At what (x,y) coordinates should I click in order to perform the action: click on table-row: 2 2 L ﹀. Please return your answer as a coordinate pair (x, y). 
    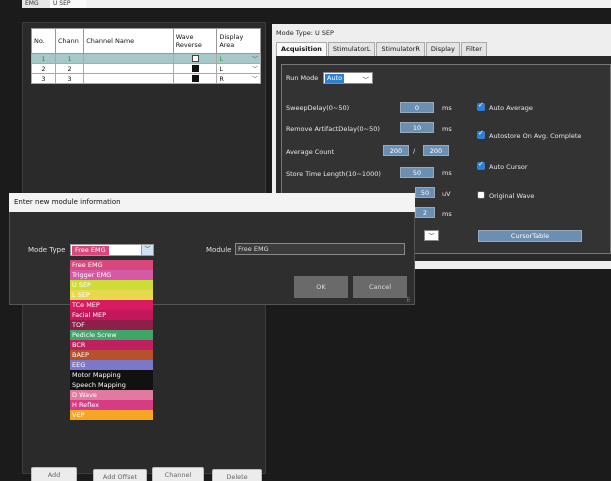
    Looking at the image, I should click on (146, 68).